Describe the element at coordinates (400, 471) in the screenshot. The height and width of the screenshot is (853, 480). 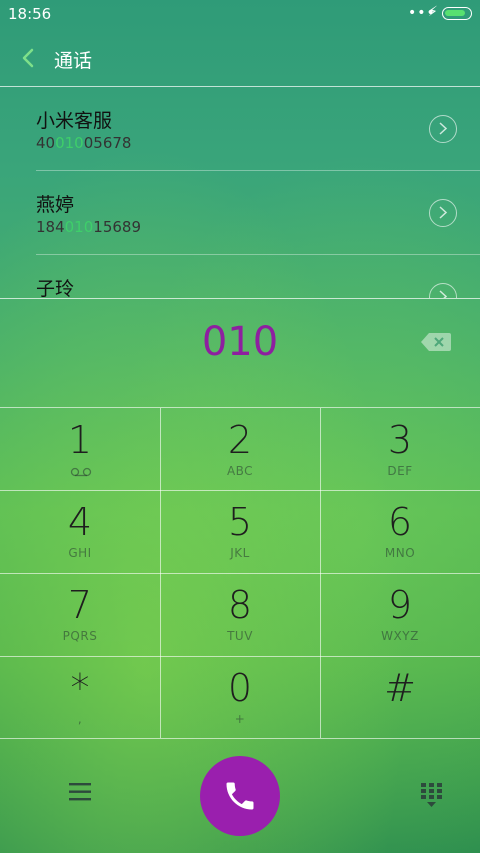
I see `key-letters: DEF` at that location.